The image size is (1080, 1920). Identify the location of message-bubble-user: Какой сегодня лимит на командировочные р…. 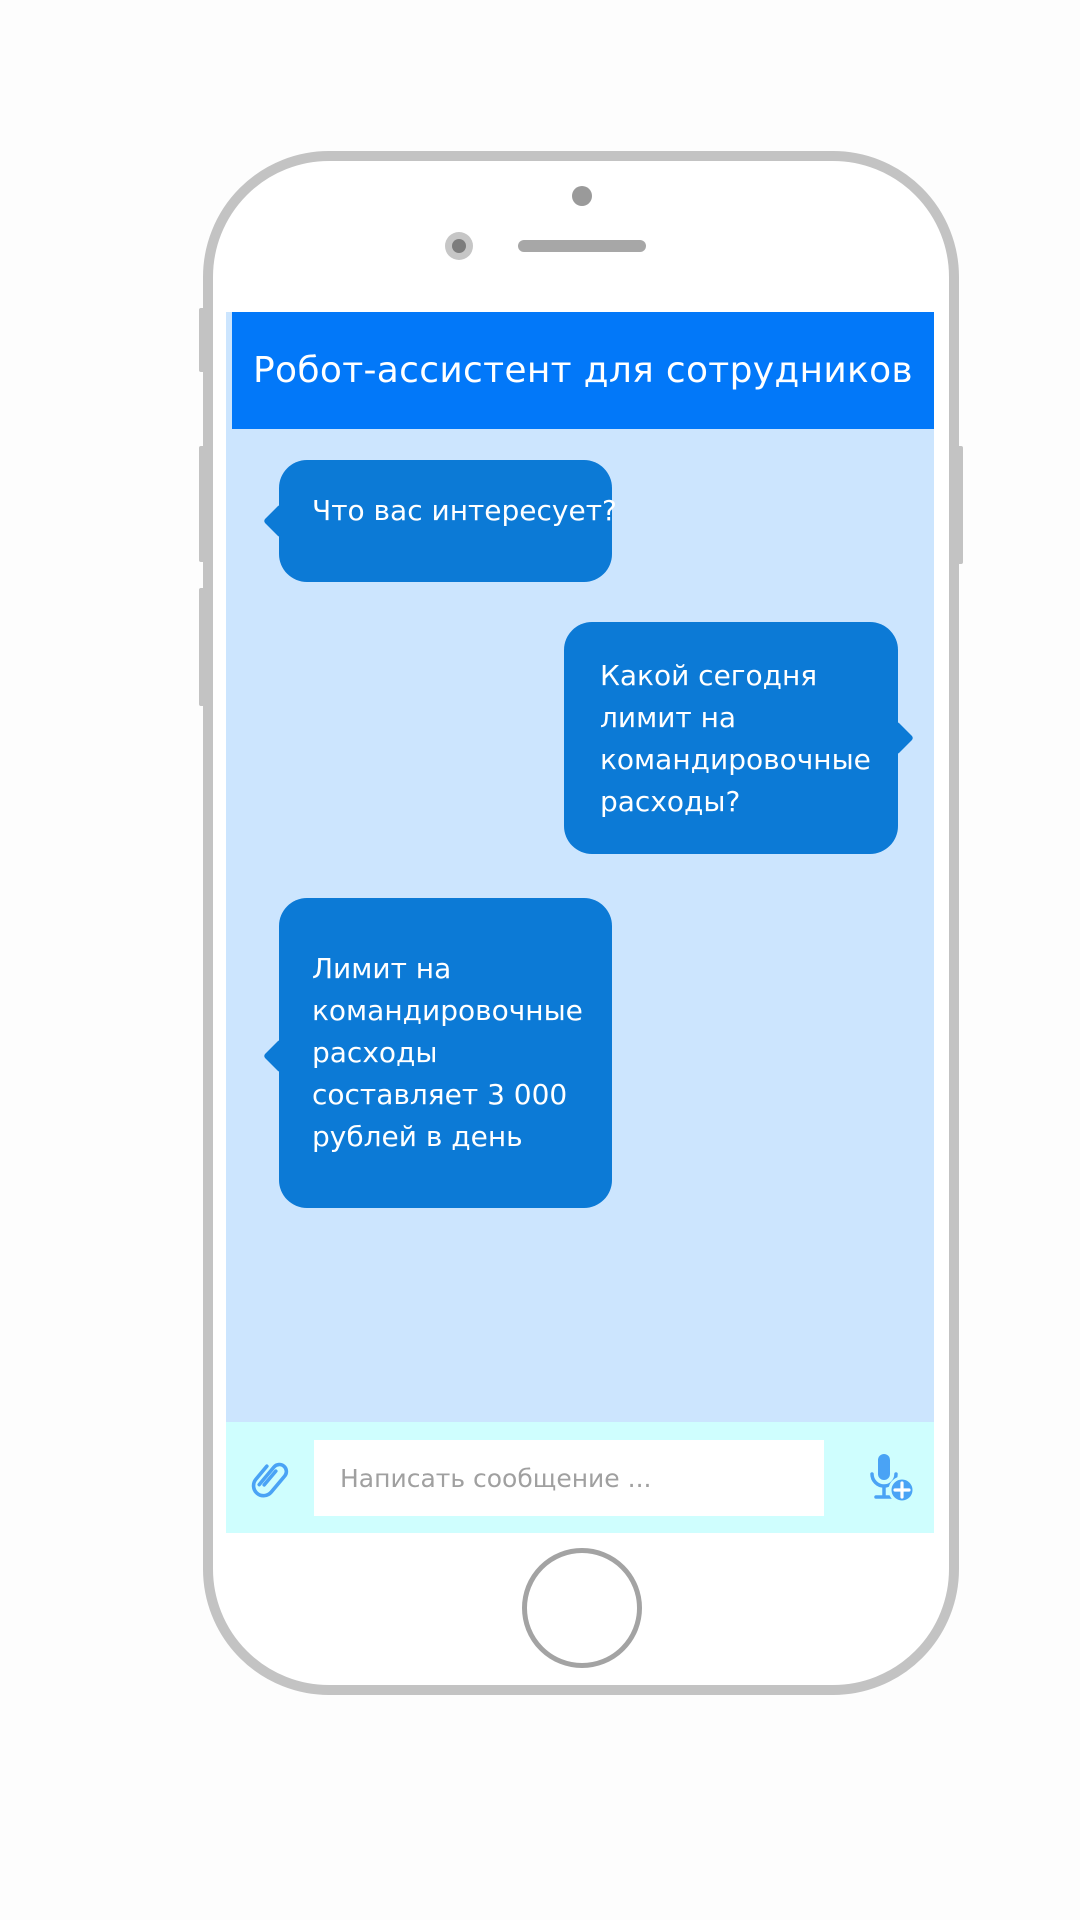
(731, 738).